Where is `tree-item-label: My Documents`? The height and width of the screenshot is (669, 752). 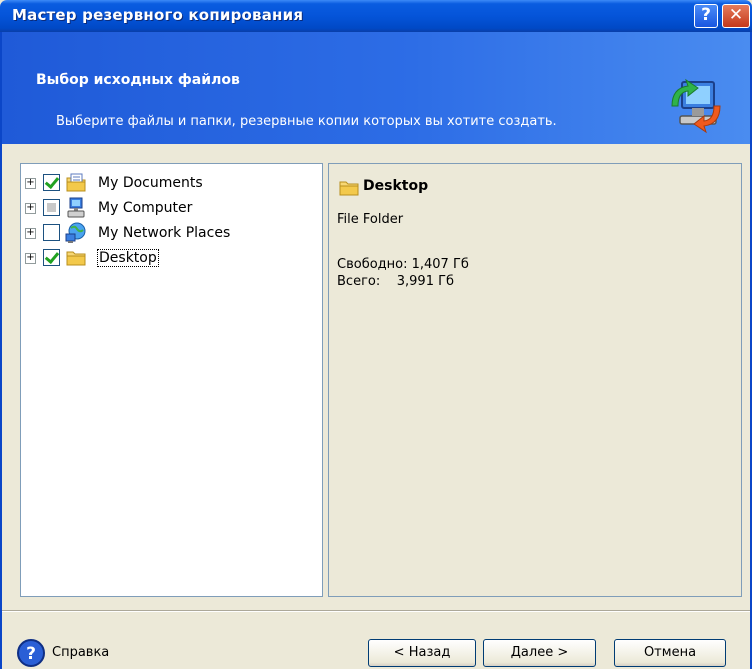
tree-item-label: My Documents is located at coordinates (150, 183).